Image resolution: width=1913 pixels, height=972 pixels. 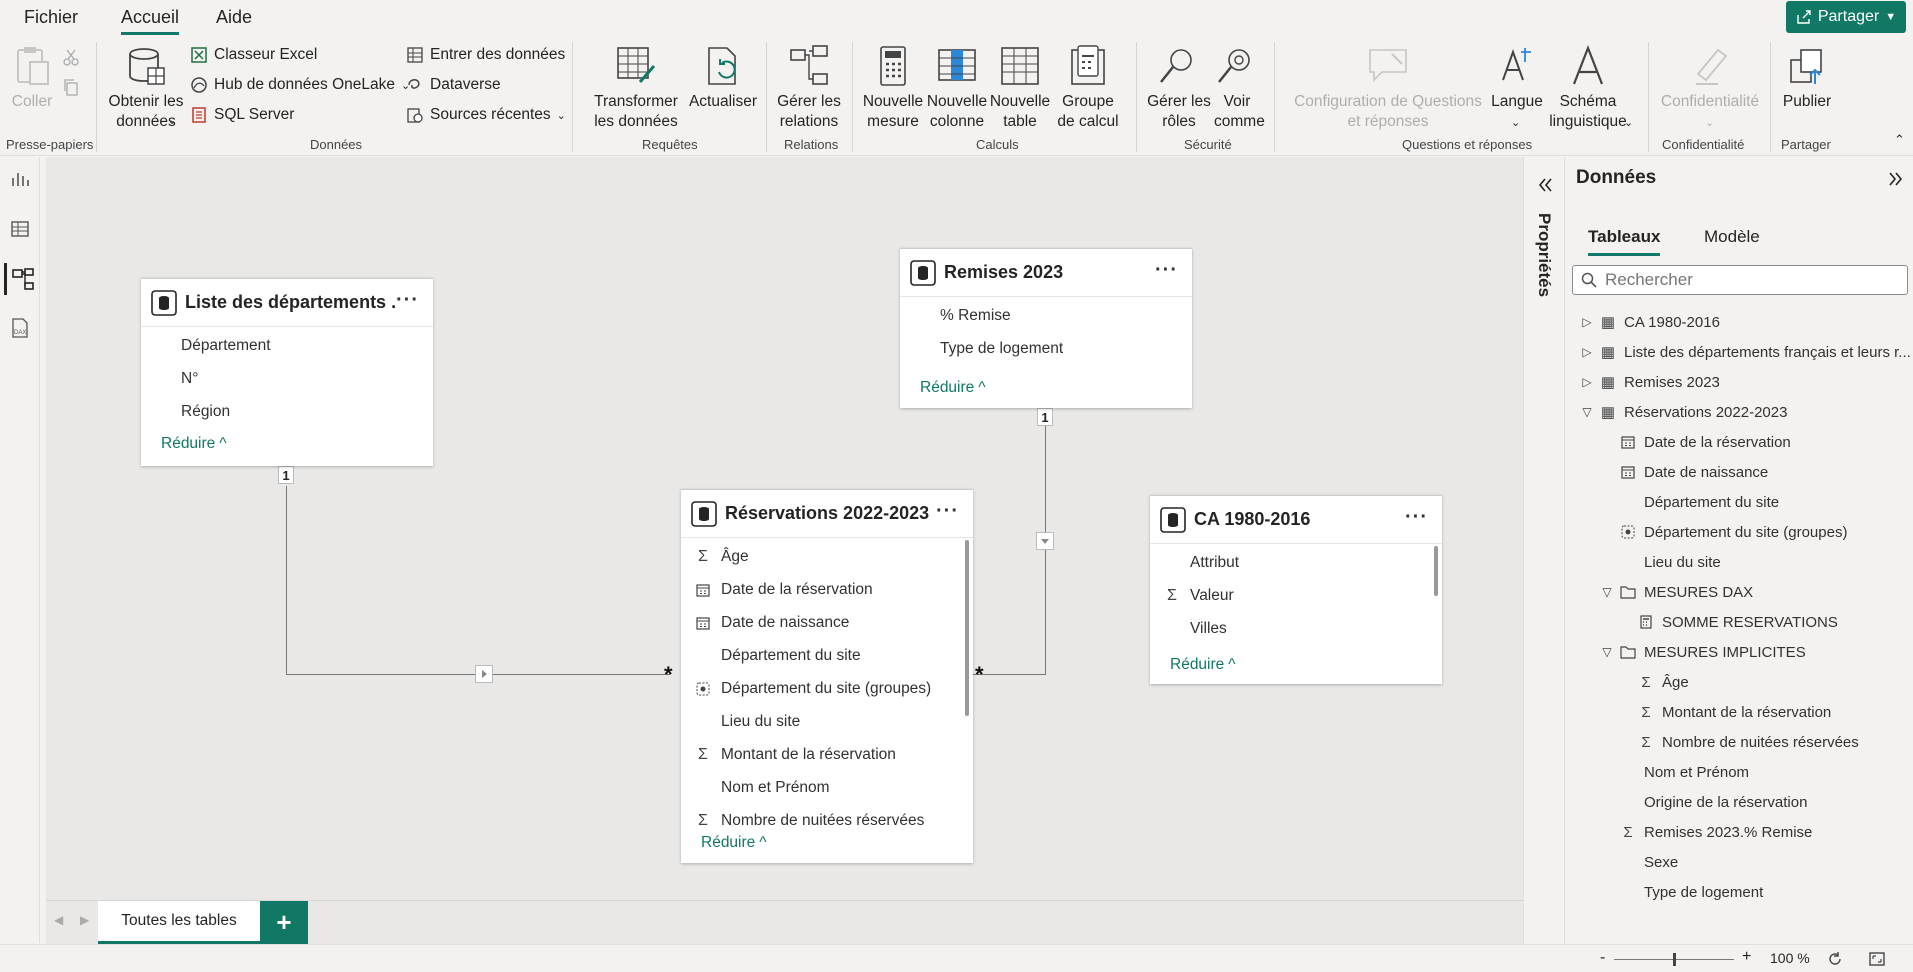 I want to click on table-field: Attribut, so click(x=1296, y=562).